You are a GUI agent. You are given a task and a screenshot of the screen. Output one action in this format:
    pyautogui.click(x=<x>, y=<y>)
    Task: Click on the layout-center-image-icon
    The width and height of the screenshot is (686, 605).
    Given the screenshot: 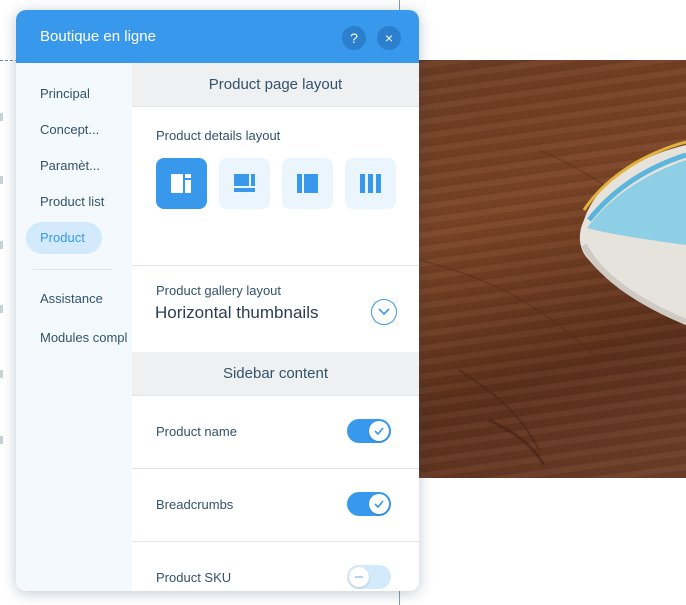 What is the action you would take?
    pyautogui.click(x=307, y=183)
    